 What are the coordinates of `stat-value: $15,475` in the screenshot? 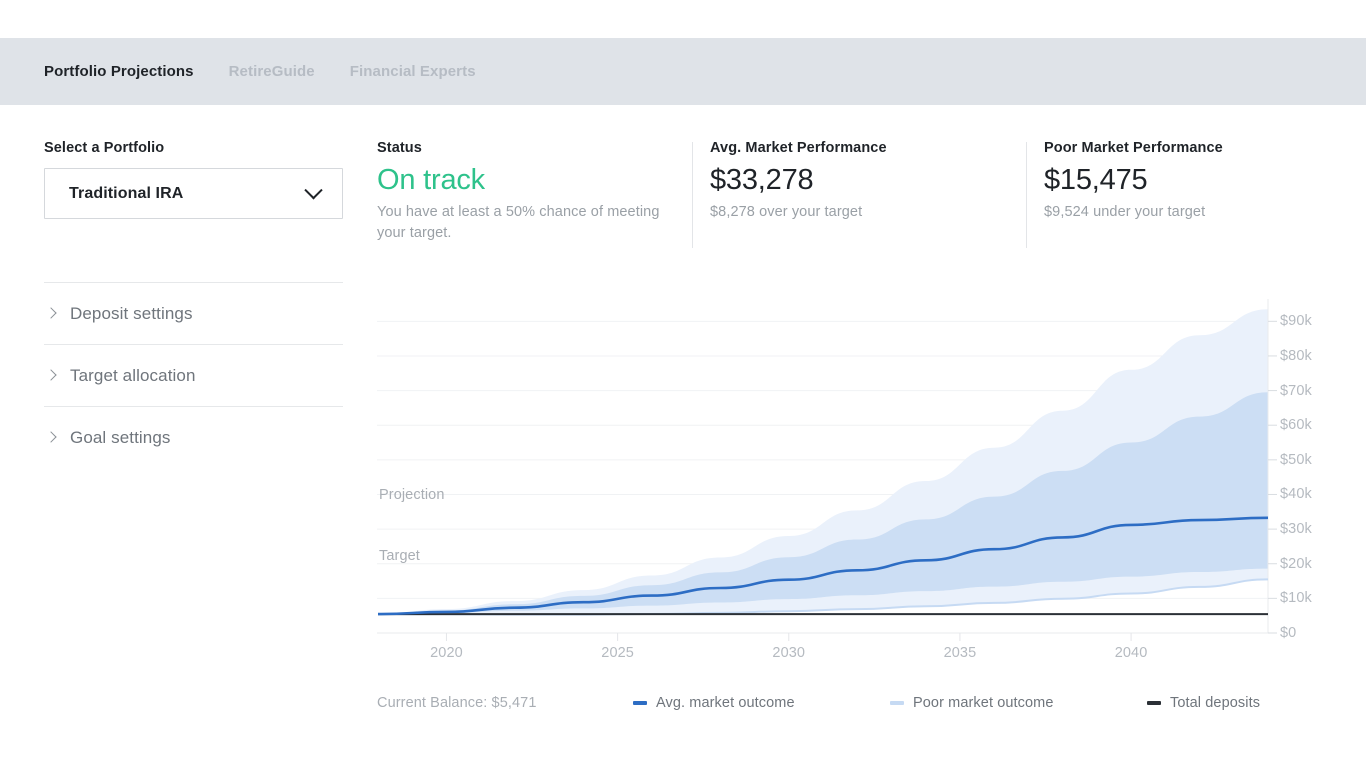 It's located at (1096, 180).